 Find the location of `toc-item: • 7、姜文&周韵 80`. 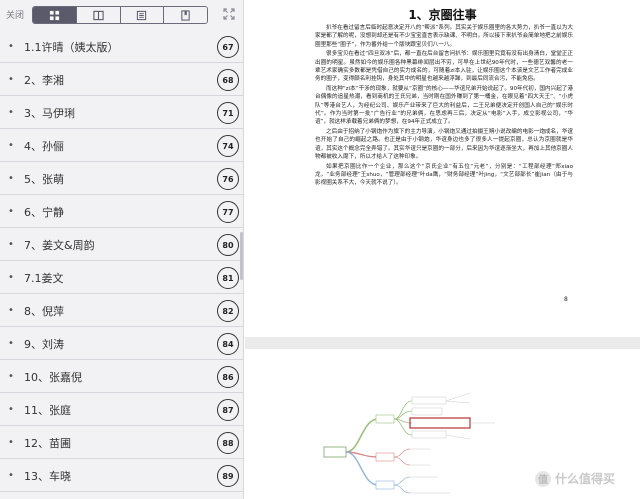

toc-item: • 7、姜文&周韵 80 is located at coordinates (121, 244).